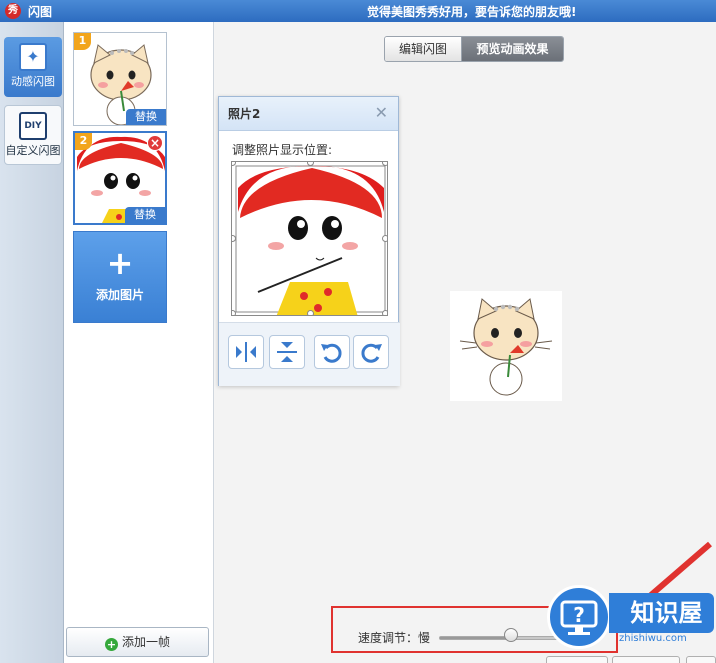 This screenshot has width=716, height=663. Describe the element at coordinates (120, 79) in the screenshot. I see `frame-thumbnail-1: 1 替换` at that location.